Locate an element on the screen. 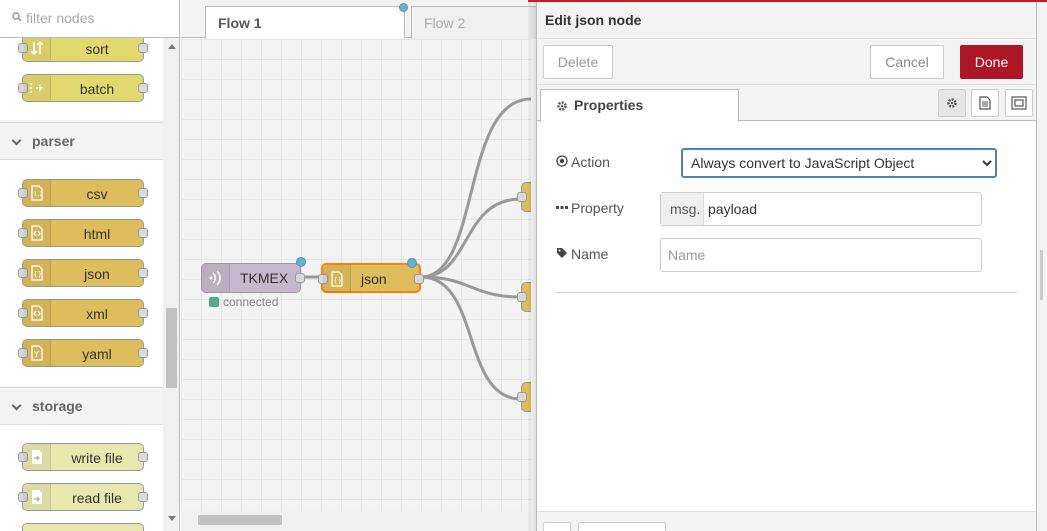  palette-node-json: {} json is located at coordinates (83, 273).